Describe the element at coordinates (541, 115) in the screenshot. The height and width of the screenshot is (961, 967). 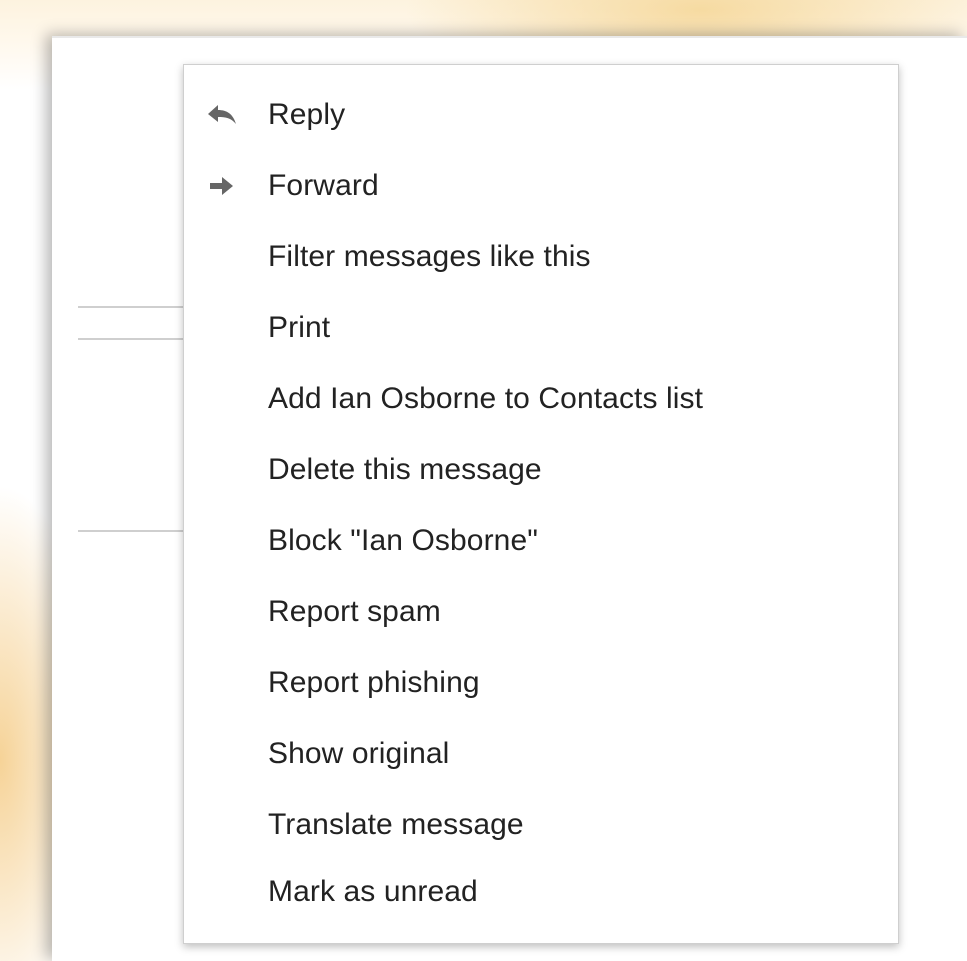
I see `menu-item-reply: Reply` at that location.